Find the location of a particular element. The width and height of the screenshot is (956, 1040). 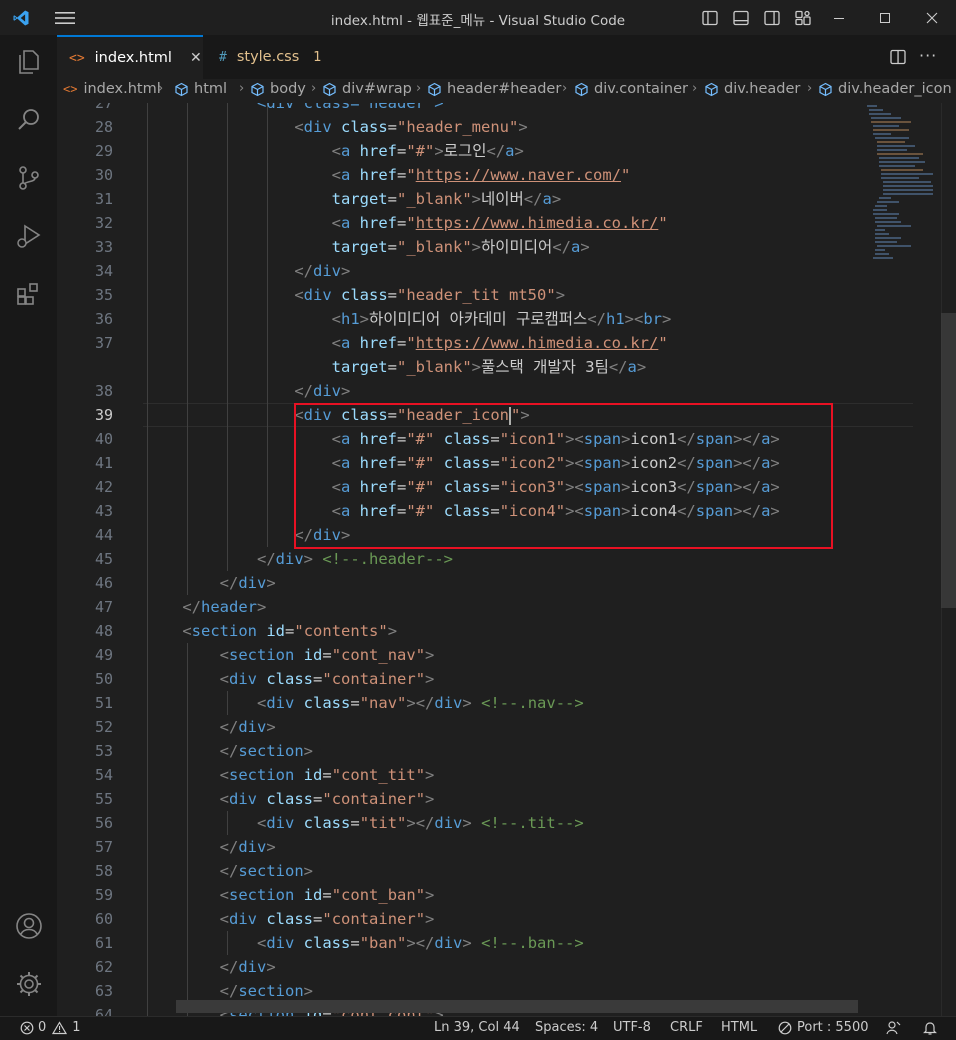

tab-style-css: # style.css 1 is located at coordinates (265, 57).